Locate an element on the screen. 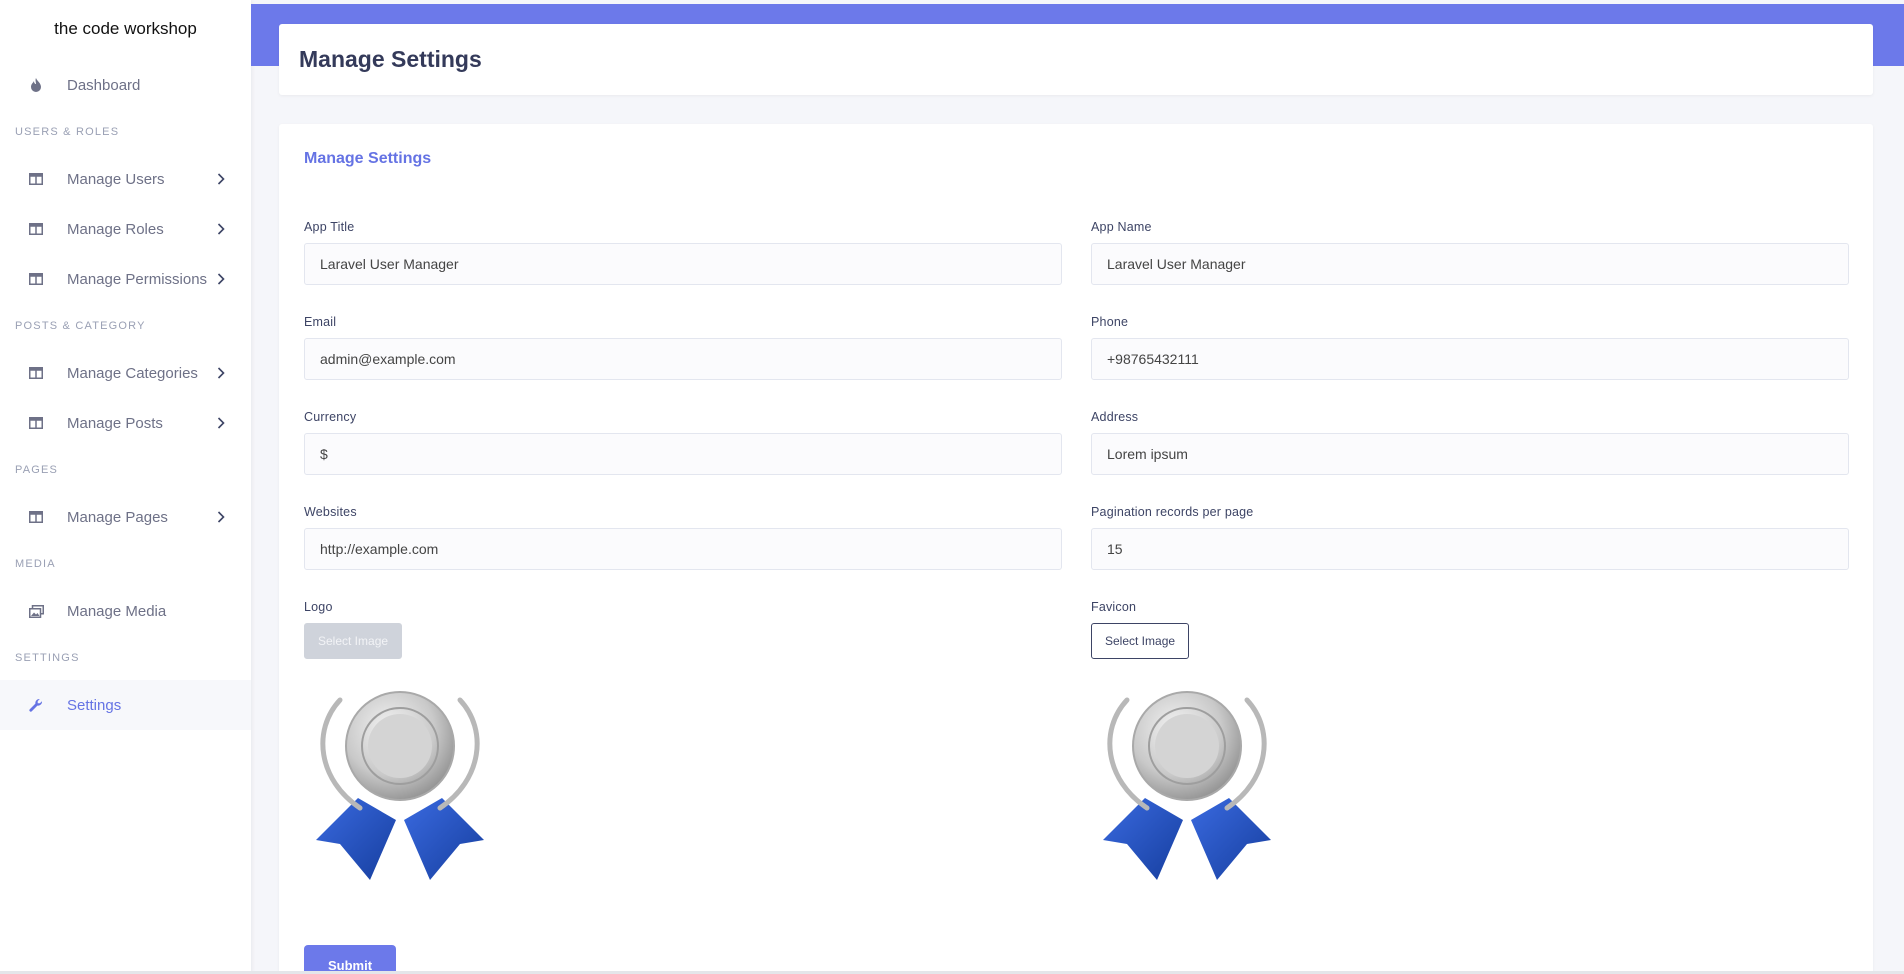 This screenshot has height=974, width=1904. favicon-group: Favicon Select Image is located at coordinates (1470, 629).